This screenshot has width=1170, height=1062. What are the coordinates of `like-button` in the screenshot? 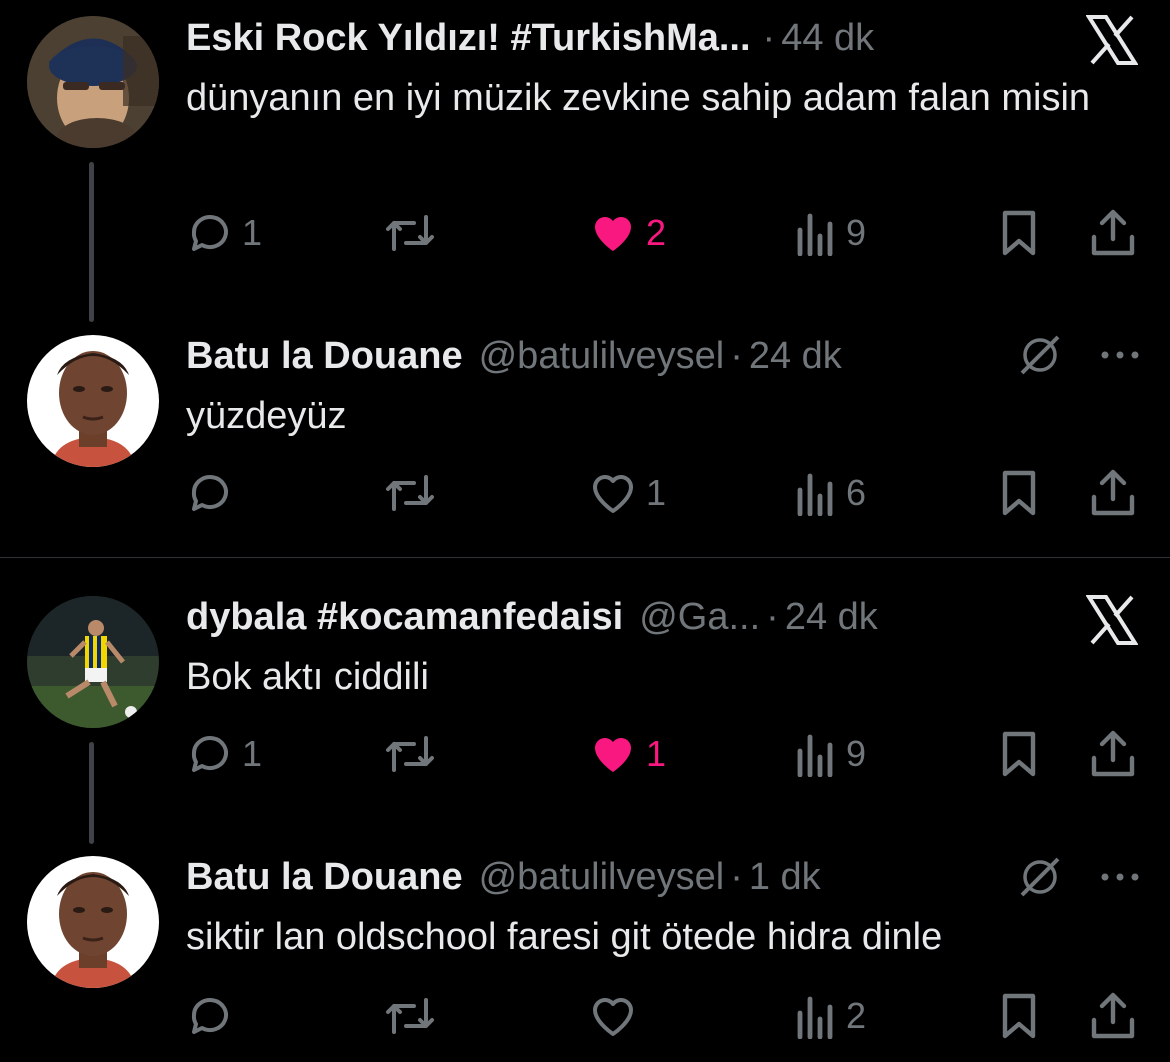 It's located at (613, 1016).